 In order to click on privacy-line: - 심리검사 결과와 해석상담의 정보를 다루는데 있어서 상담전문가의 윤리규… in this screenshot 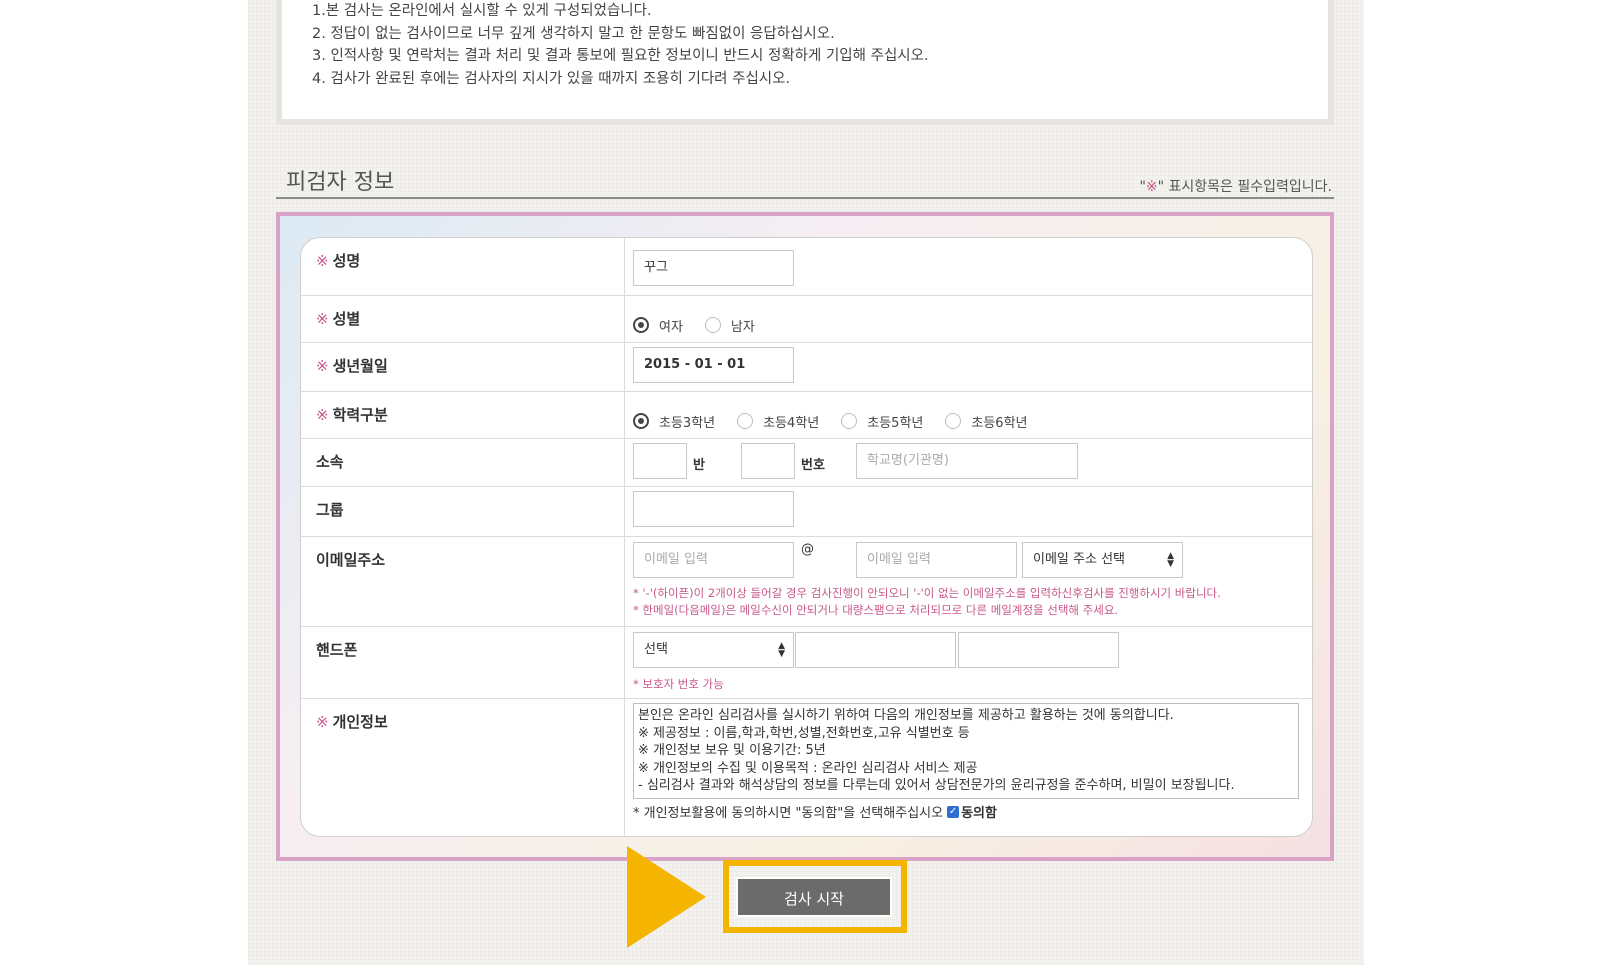, I will do `click(936, 785)`.